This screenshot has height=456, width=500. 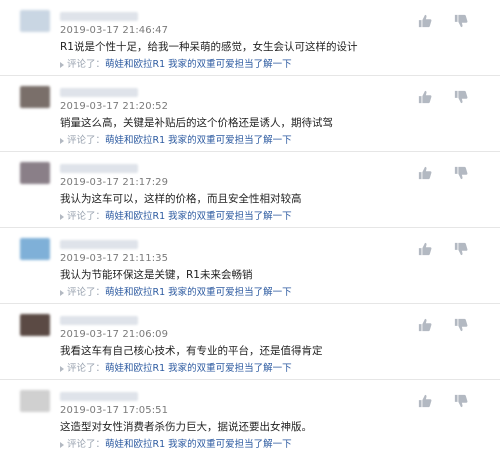 What do you see at coordinates (156, 275) in the screenshot?
I see `comment-text: 我认为节能环保这是关键，R1未来会畅销` at bounding box center [156, 275].